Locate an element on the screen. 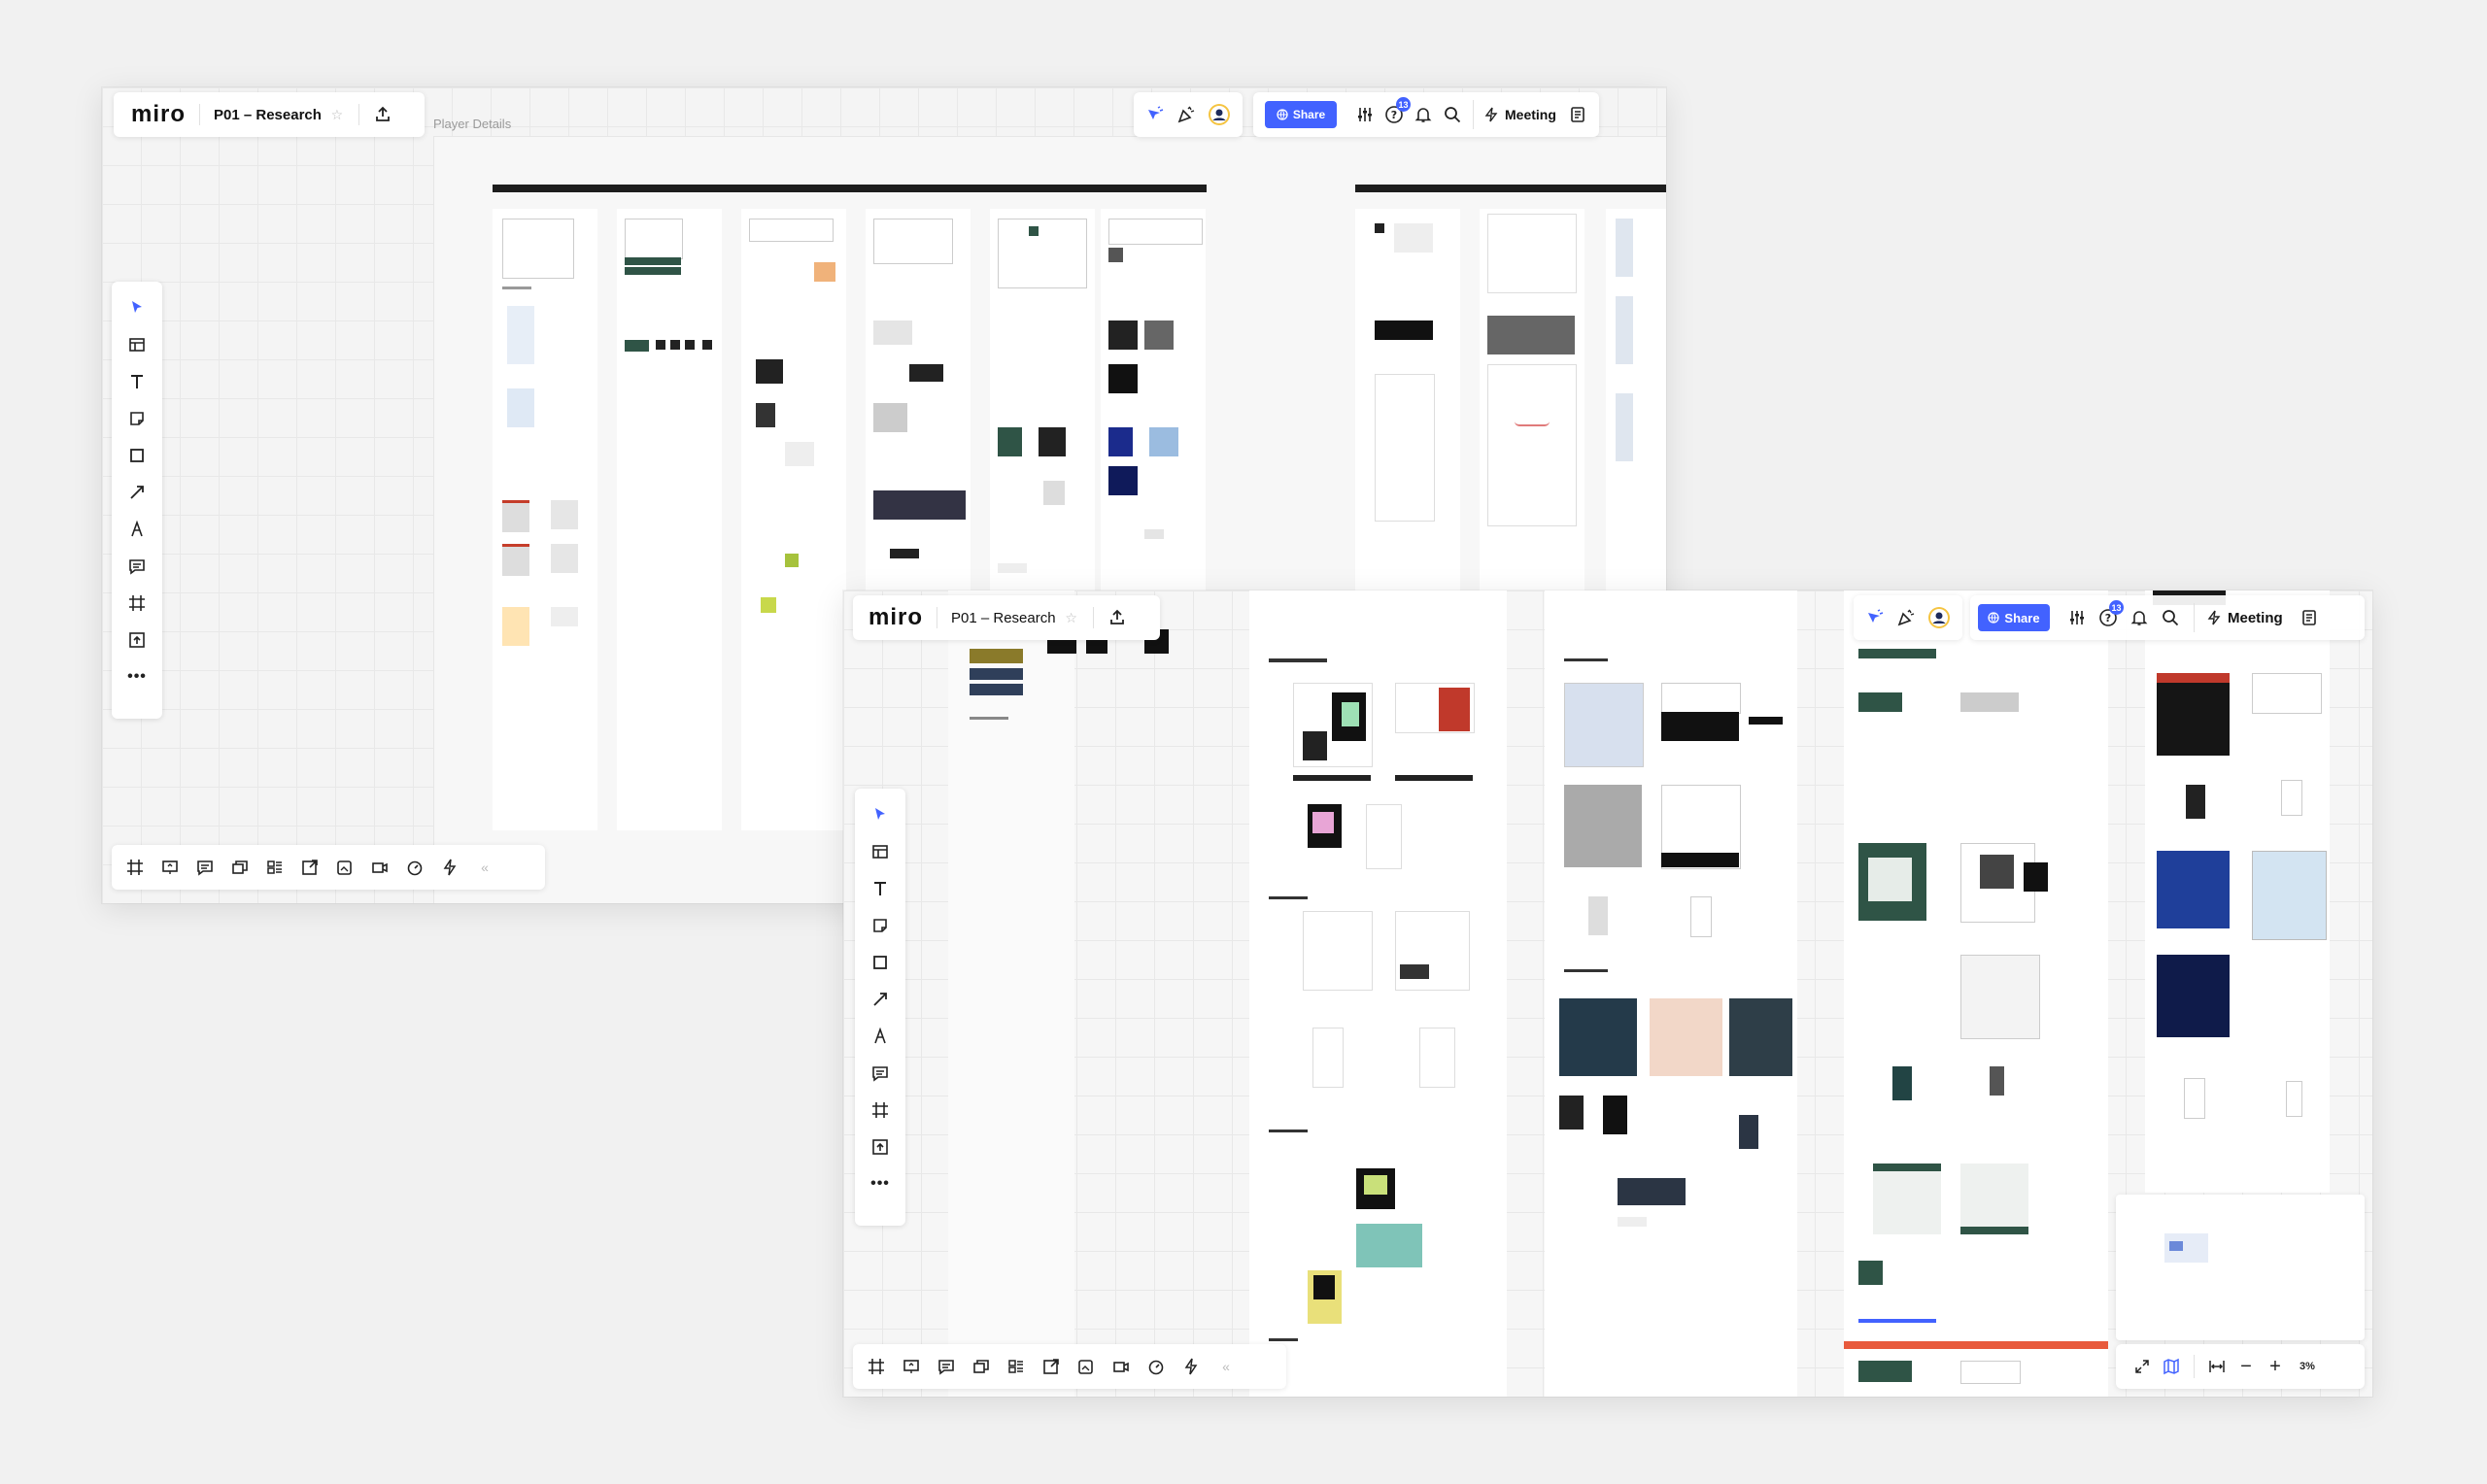 The height and width of the screenshot is (1484, 2487). zoom-in-icon: + is located at coordinates (2275, 1367).